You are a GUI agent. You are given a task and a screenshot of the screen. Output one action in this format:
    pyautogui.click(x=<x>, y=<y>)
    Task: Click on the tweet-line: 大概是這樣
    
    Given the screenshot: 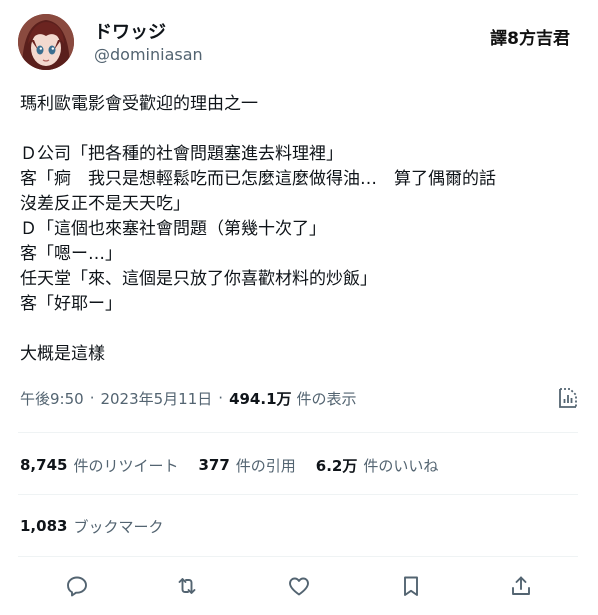 What is the action you would take?
    pyautogui.click(x=62, y=354)
    